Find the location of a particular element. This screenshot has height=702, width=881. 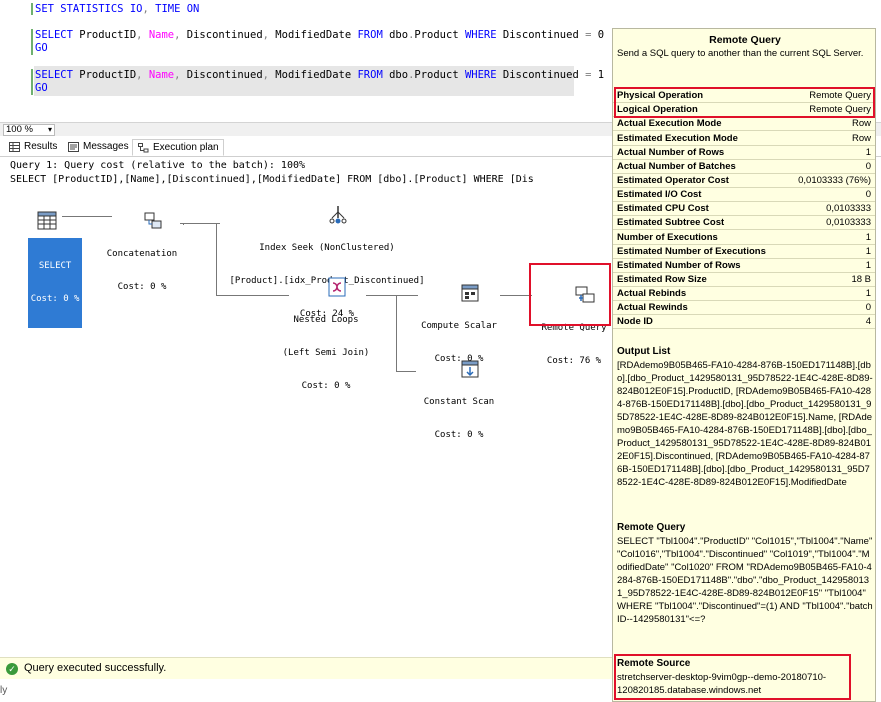

tab-label: Messages is located at coordinates (106, 146).